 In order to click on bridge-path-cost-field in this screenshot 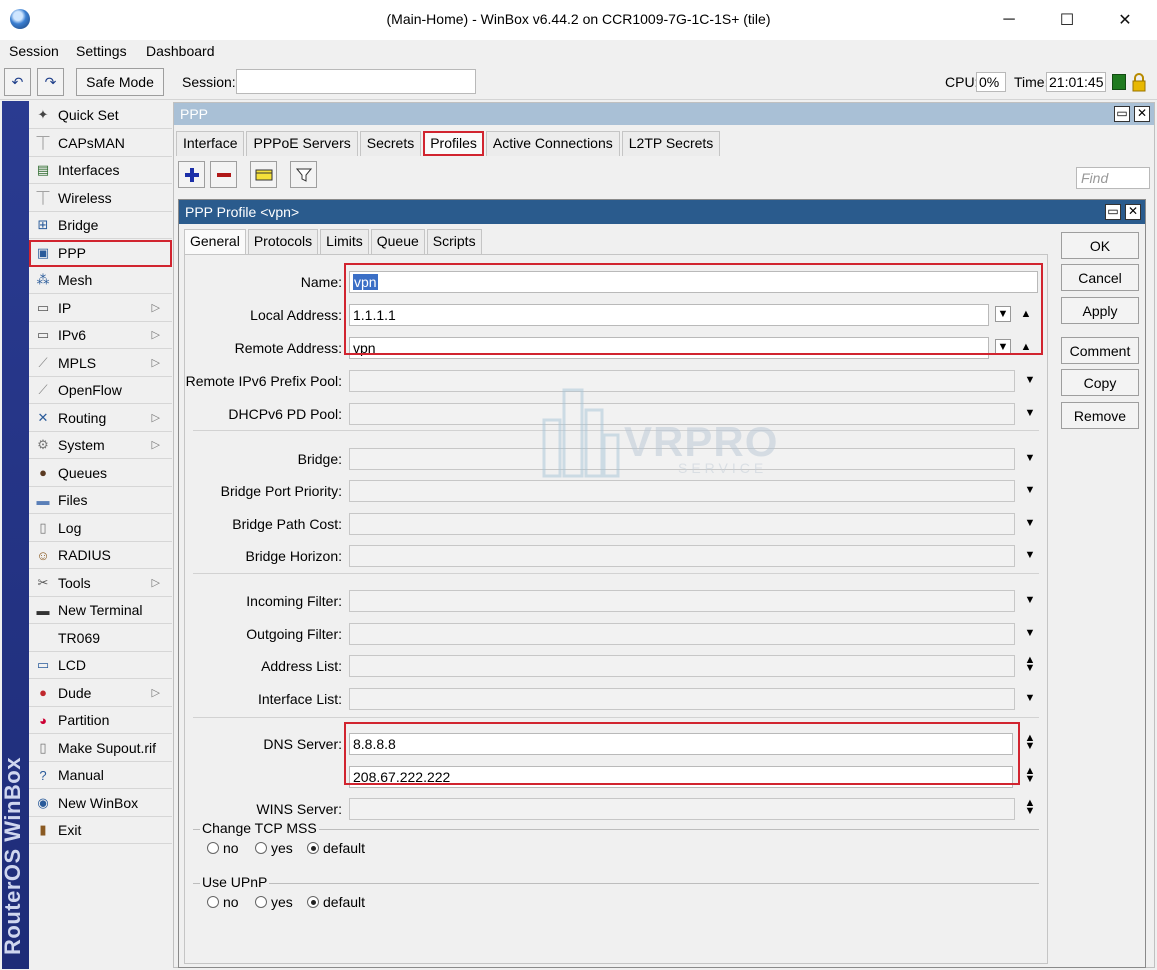, I will do `click(682, 524)`.